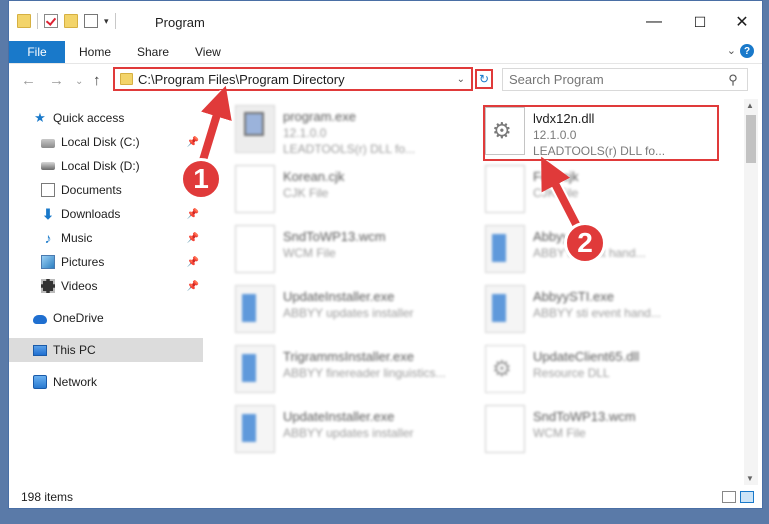 This screenshot has height=524, width=769. Describe the element at coordinates (208, 52) in the screenshot. I see `tab-view: View` at that location.